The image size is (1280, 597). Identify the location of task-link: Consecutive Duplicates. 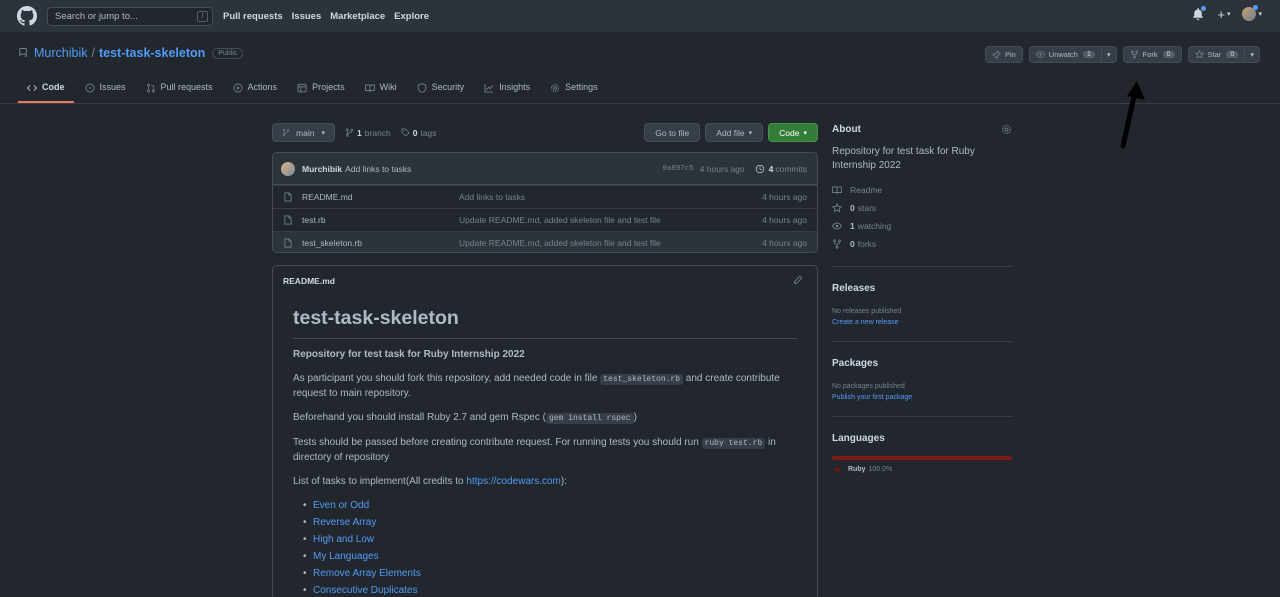
(365, 590).